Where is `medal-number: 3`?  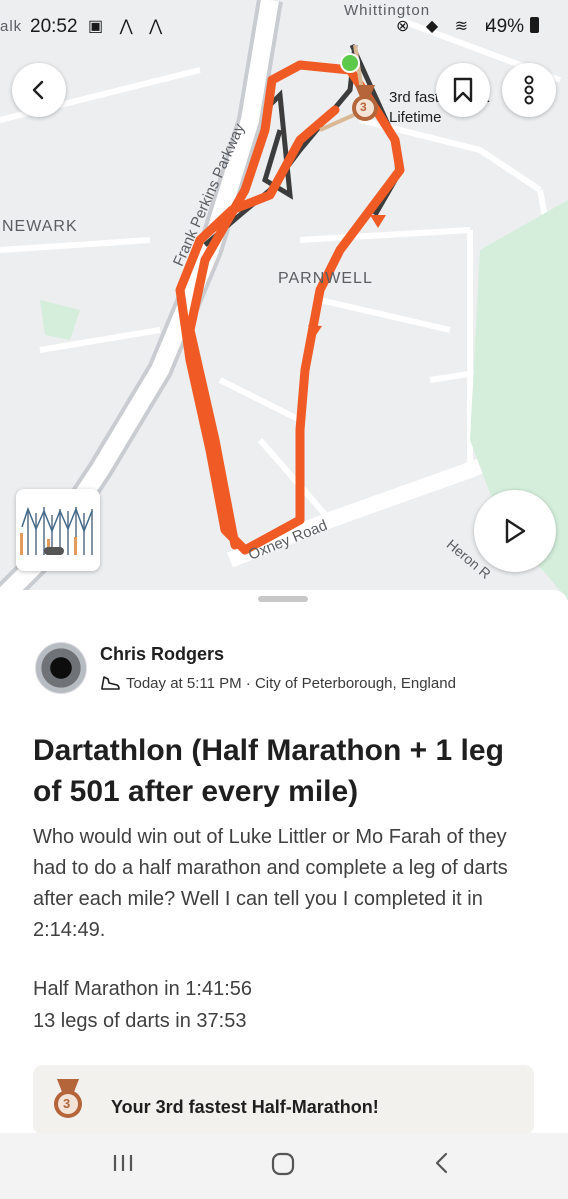 medal-number: 3 is located at coordinates (363, 107).